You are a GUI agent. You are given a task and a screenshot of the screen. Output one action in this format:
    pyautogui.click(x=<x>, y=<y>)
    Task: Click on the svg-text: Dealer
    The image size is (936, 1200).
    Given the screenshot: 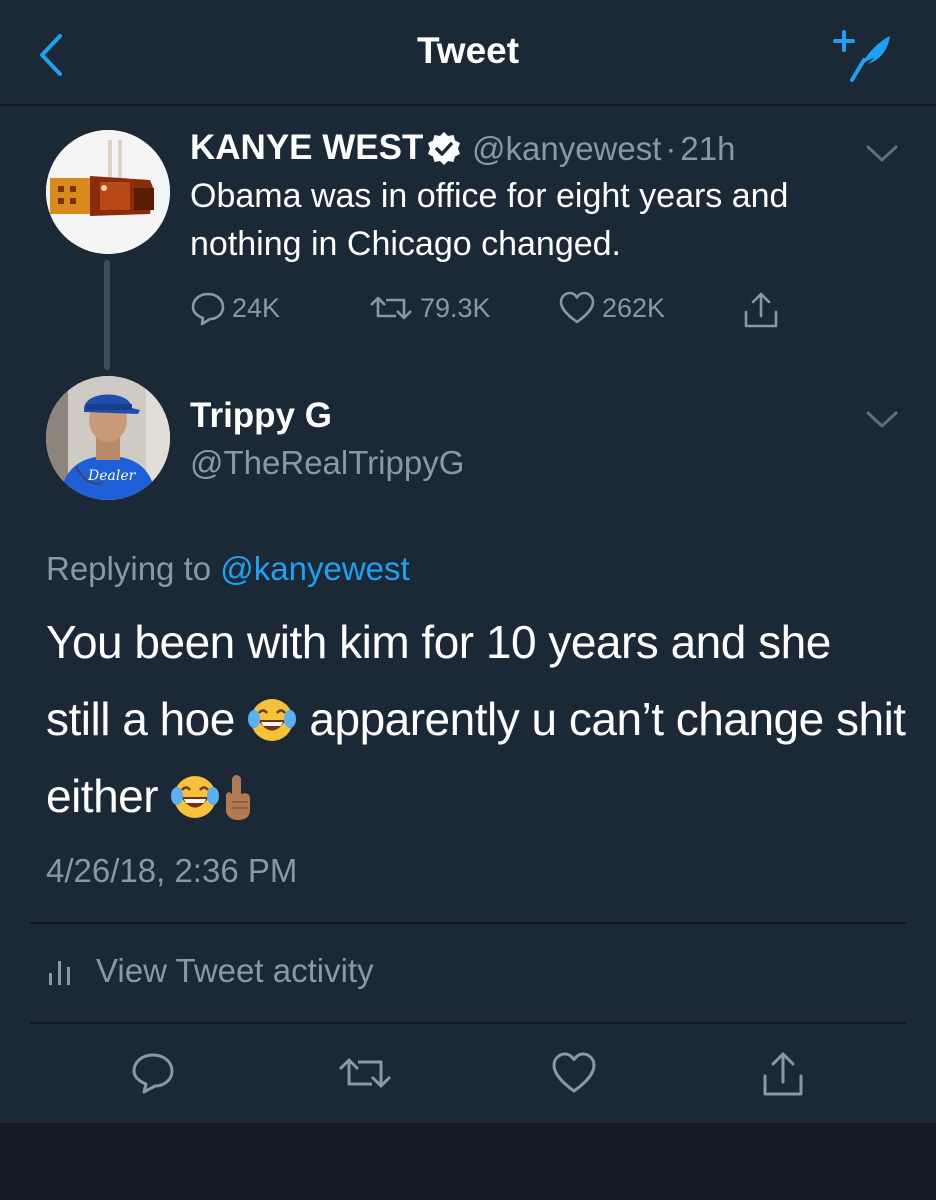 What is the action you would take?
    pyautogui.click(x=112, y=476)
    